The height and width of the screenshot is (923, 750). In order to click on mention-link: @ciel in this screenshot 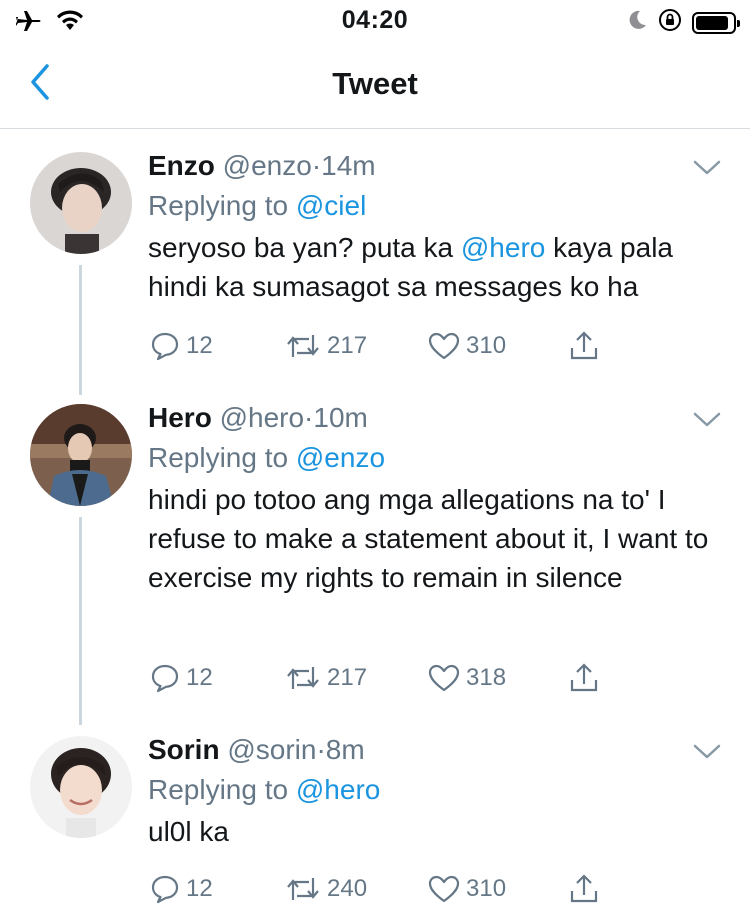, I will do `click(331, 205)`.